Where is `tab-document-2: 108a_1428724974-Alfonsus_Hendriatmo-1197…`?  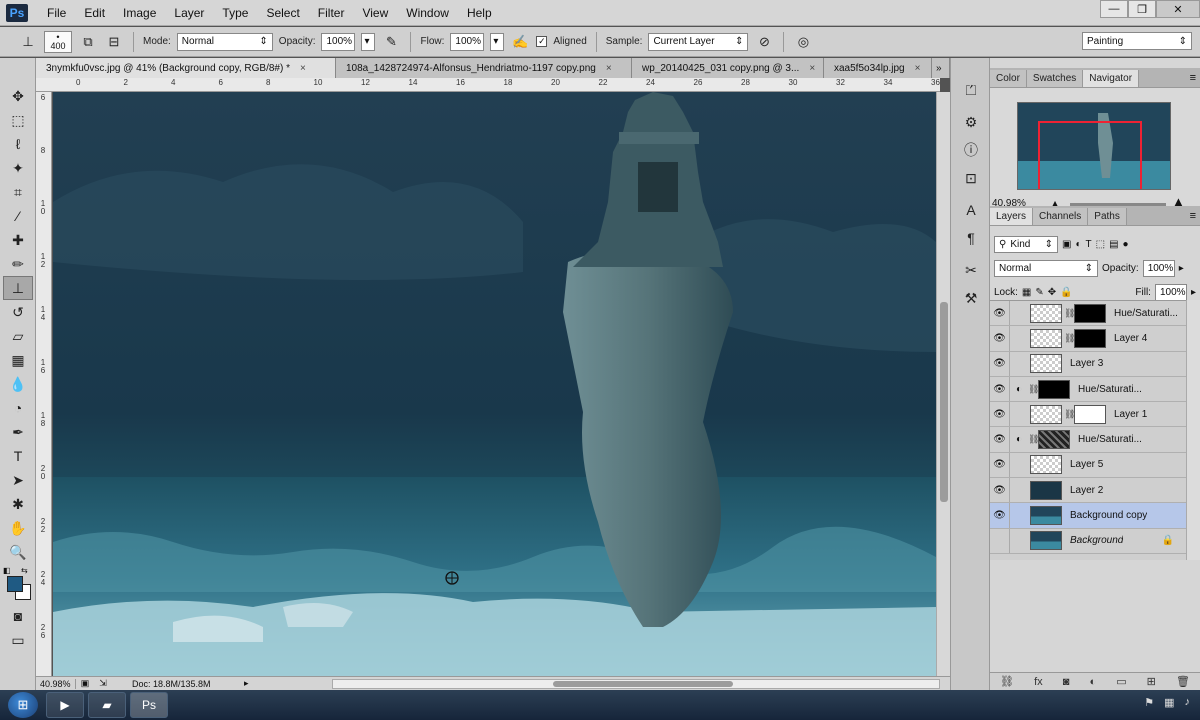
tab-document-2: 108a_1428724974-Alfonsus_Hendriatmo-1197… is located at coordinates (484, 68).